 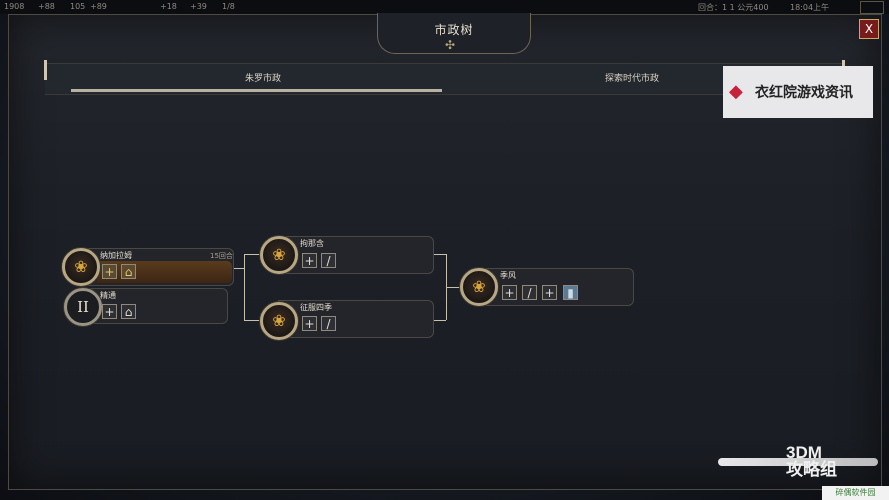 I want to click on civic-name: 征服四季, so click(x=316, y=307).